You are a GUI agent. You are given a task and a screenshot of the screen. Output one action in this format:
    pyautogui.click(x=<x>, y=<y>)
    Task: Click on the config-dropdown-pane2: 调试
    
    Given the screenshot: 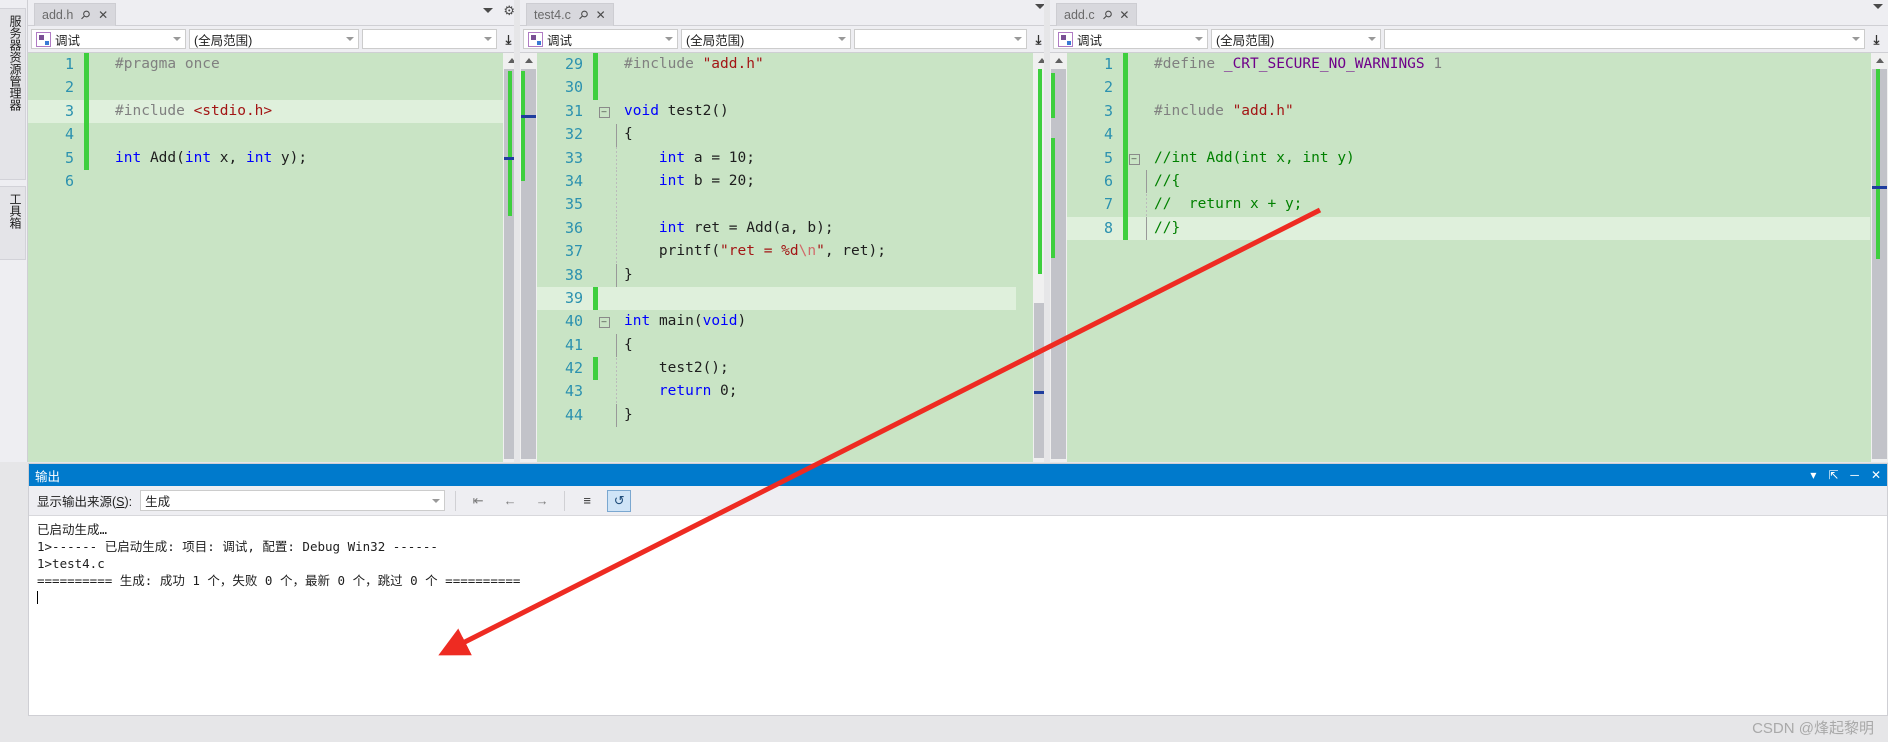 What is the action you would take?
    pyautogui.click(x=600, y=39)
    